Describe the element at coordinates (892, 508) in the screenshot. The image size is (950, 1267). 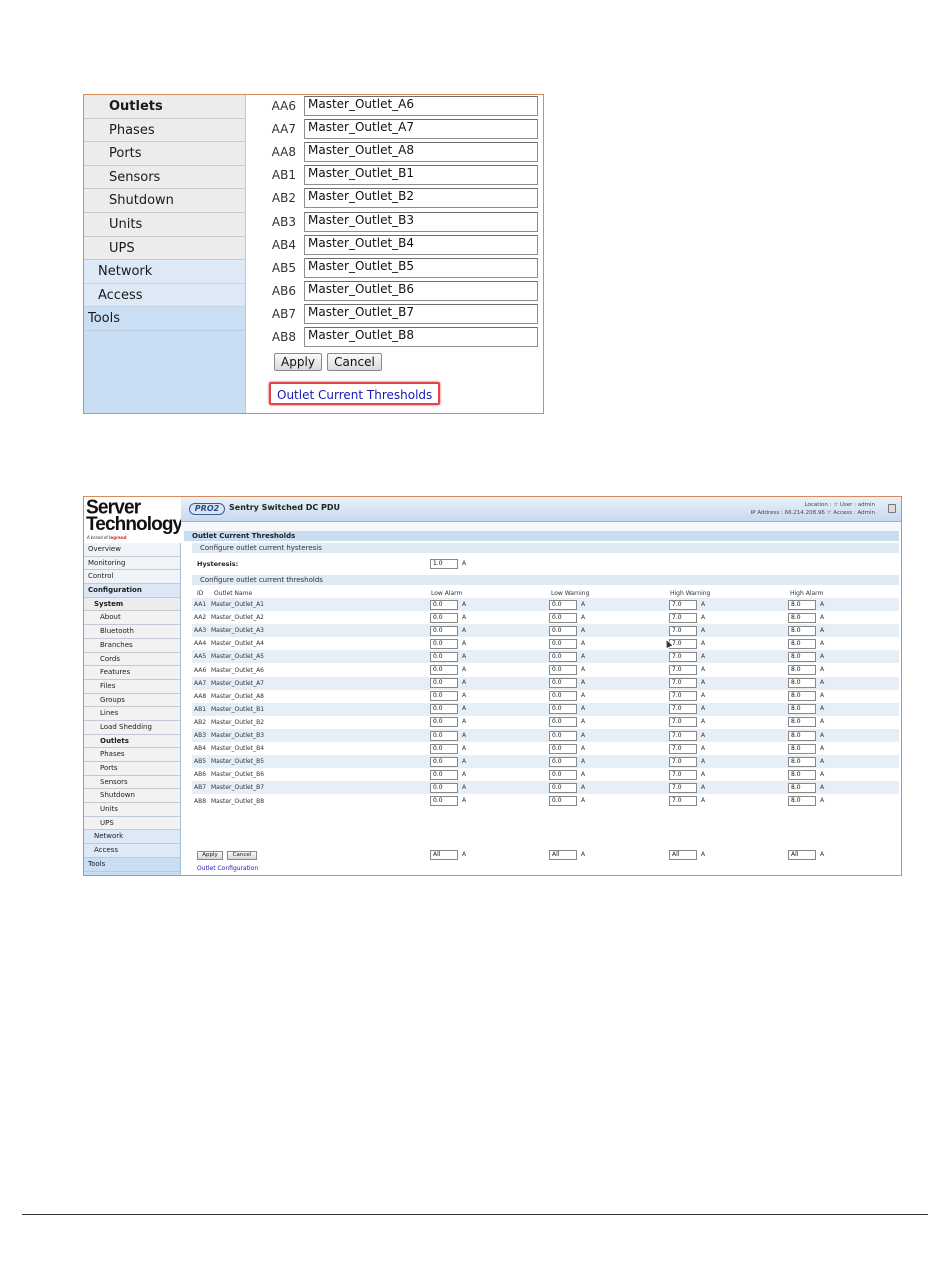
I see `logout-icon` at that location.